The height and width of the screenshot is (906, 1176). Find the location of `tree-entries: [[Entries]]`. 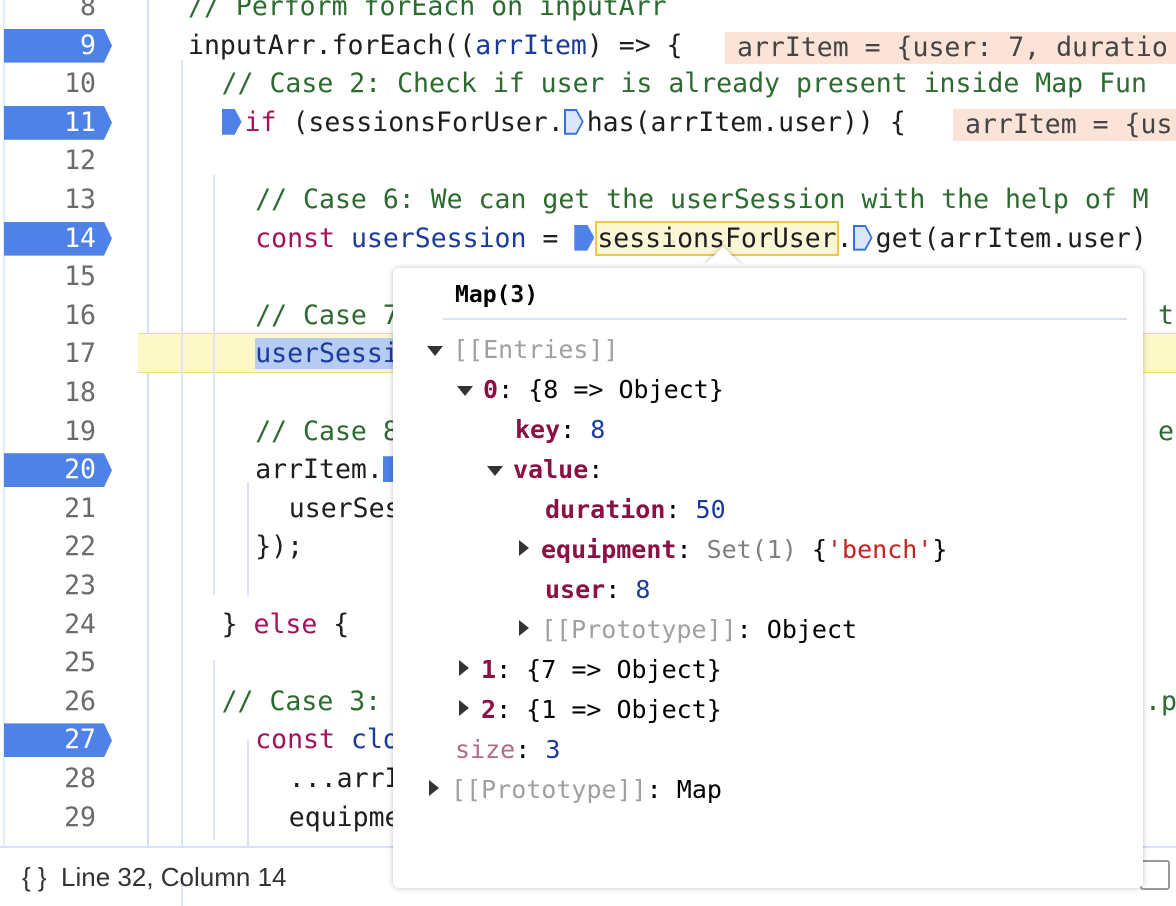

tree-entries: [[Entries]] is located at coordinates (523, 350).